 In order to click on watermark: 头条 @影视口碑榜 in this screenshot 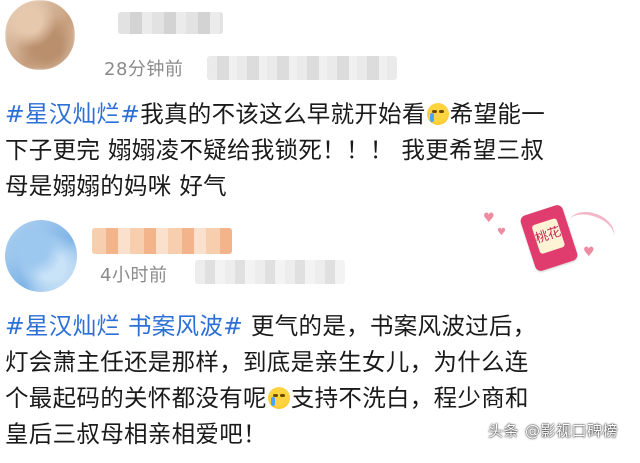, I will do `click(553, 430)`.